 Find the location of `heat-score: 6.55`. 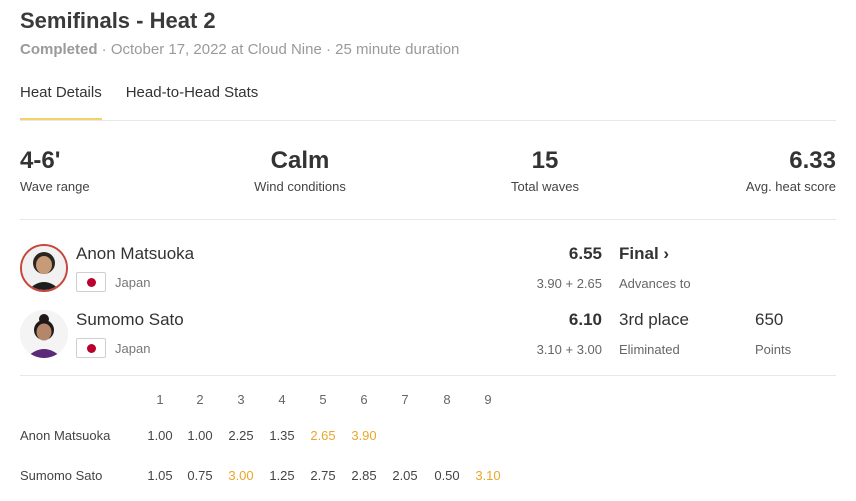

heat-score: 6.55 is located at coordinates (585, 253).